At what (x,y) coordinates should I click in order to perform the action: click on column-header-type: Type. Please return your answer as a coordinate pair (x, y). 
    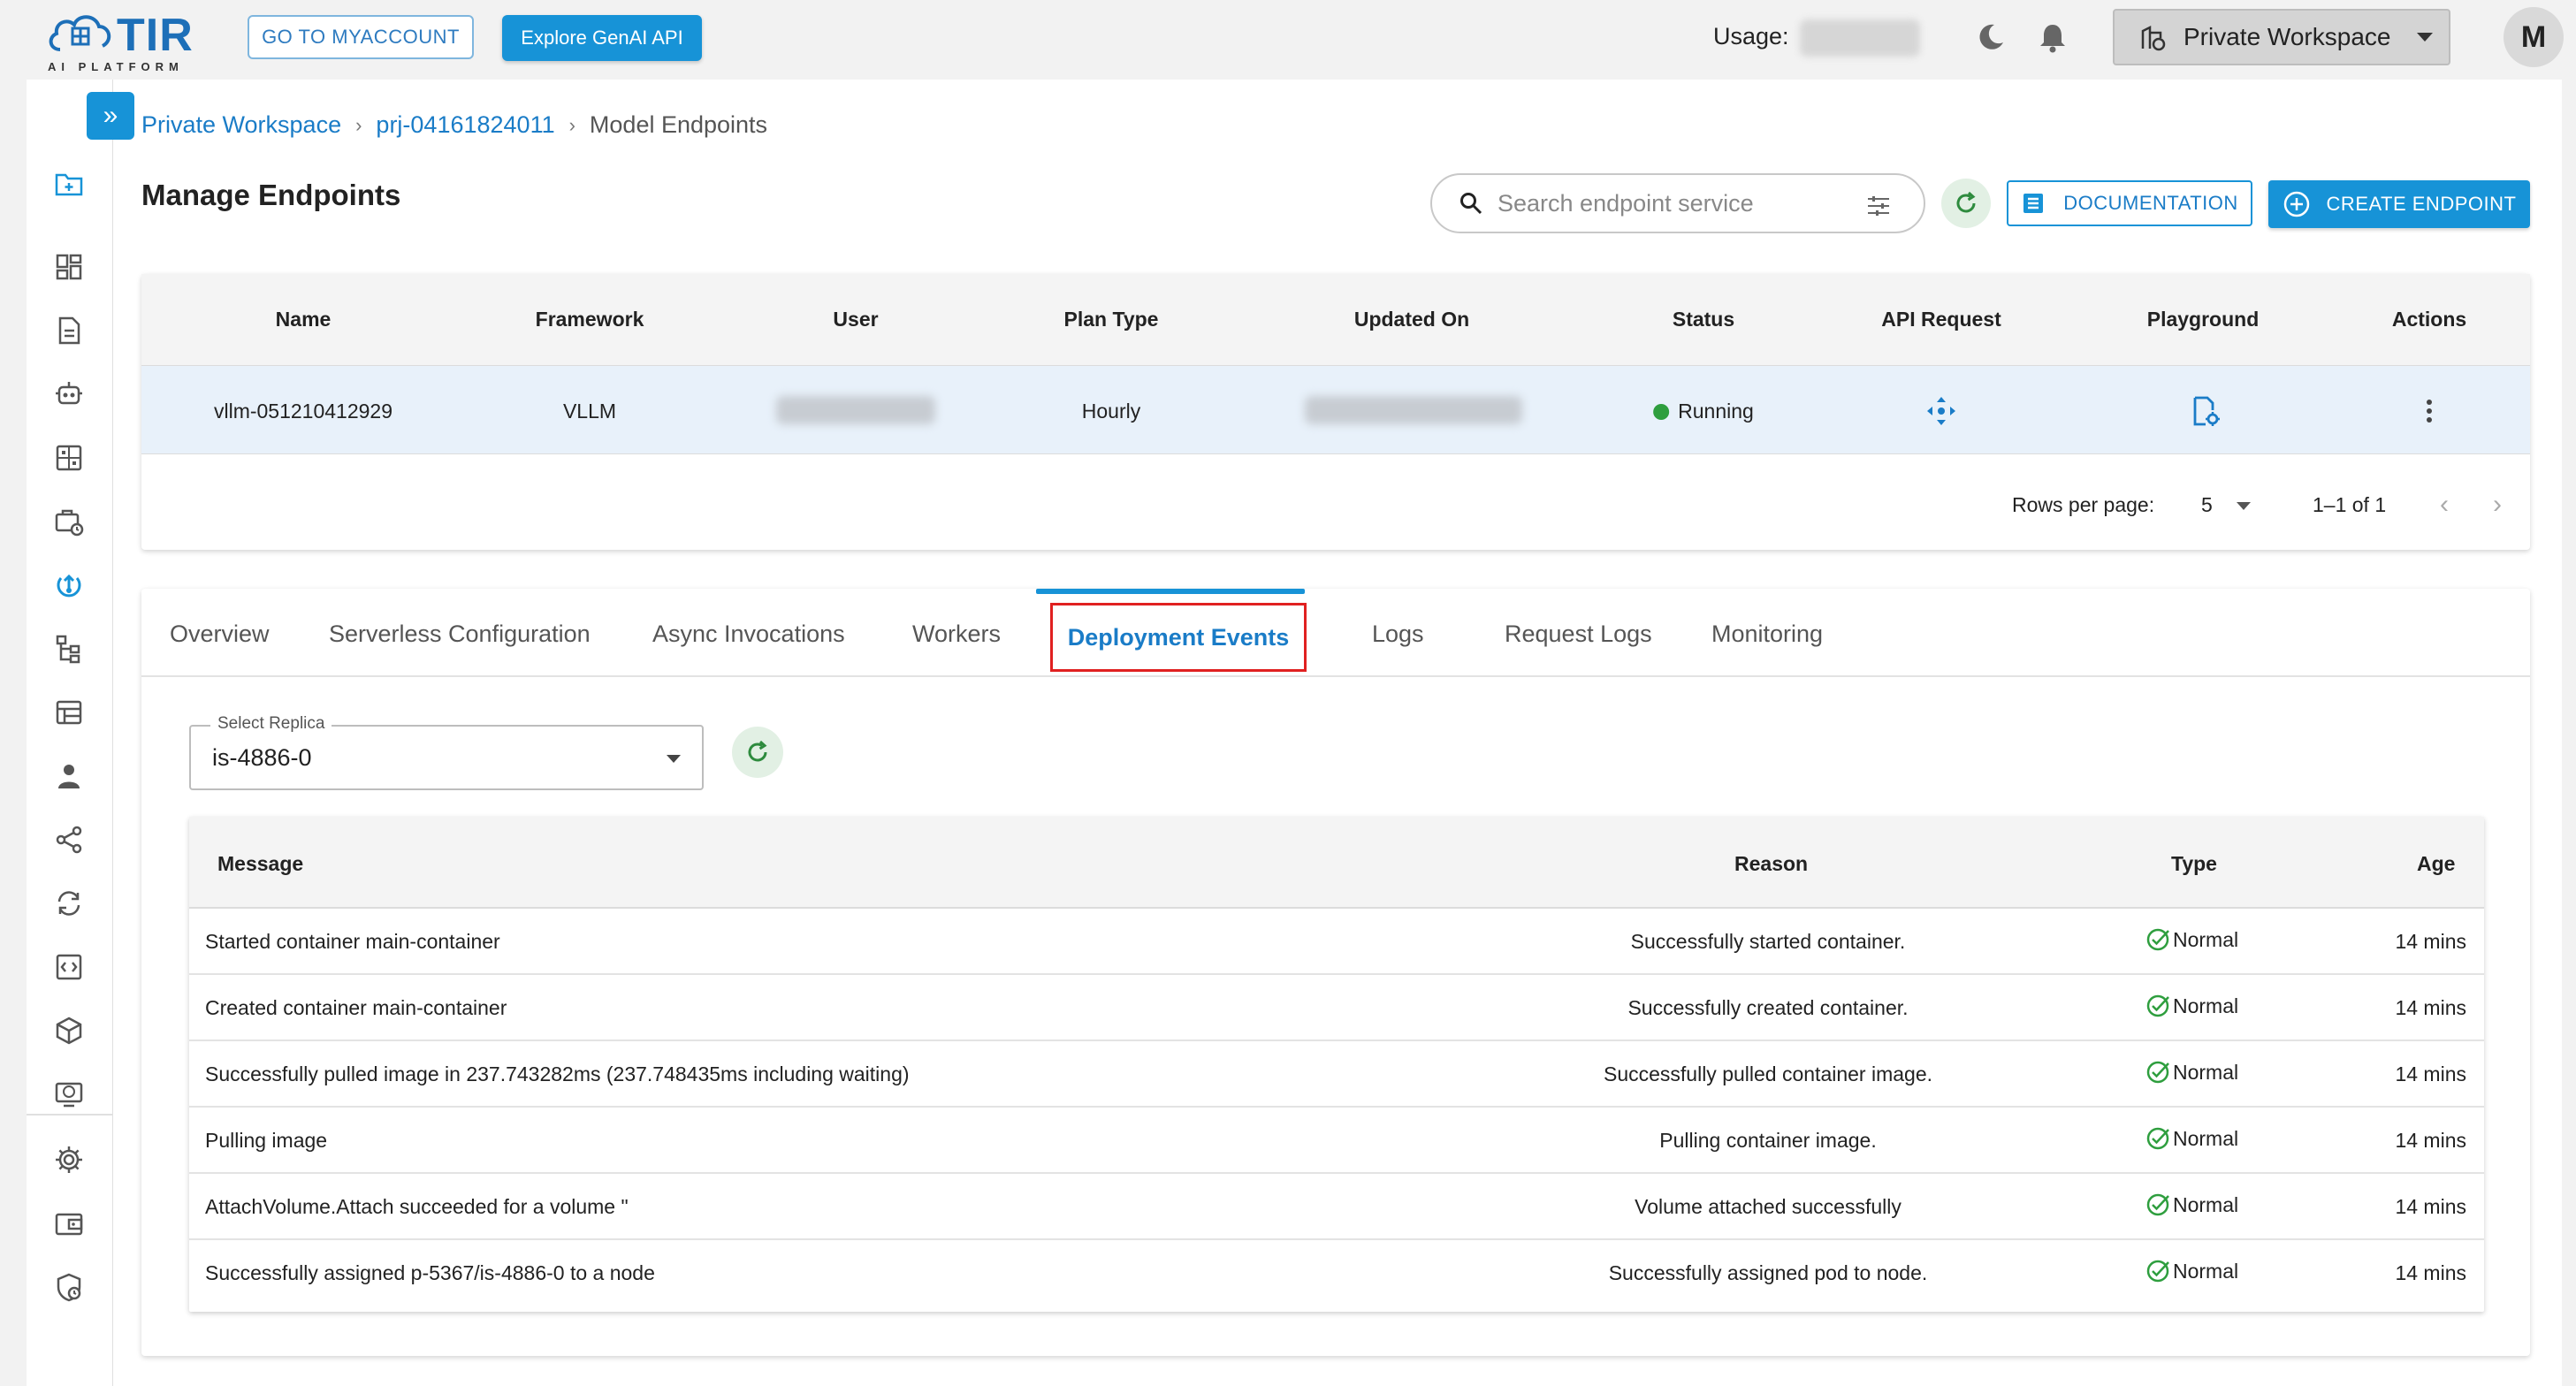
    Looking at the image, I should click on (2194, 863).